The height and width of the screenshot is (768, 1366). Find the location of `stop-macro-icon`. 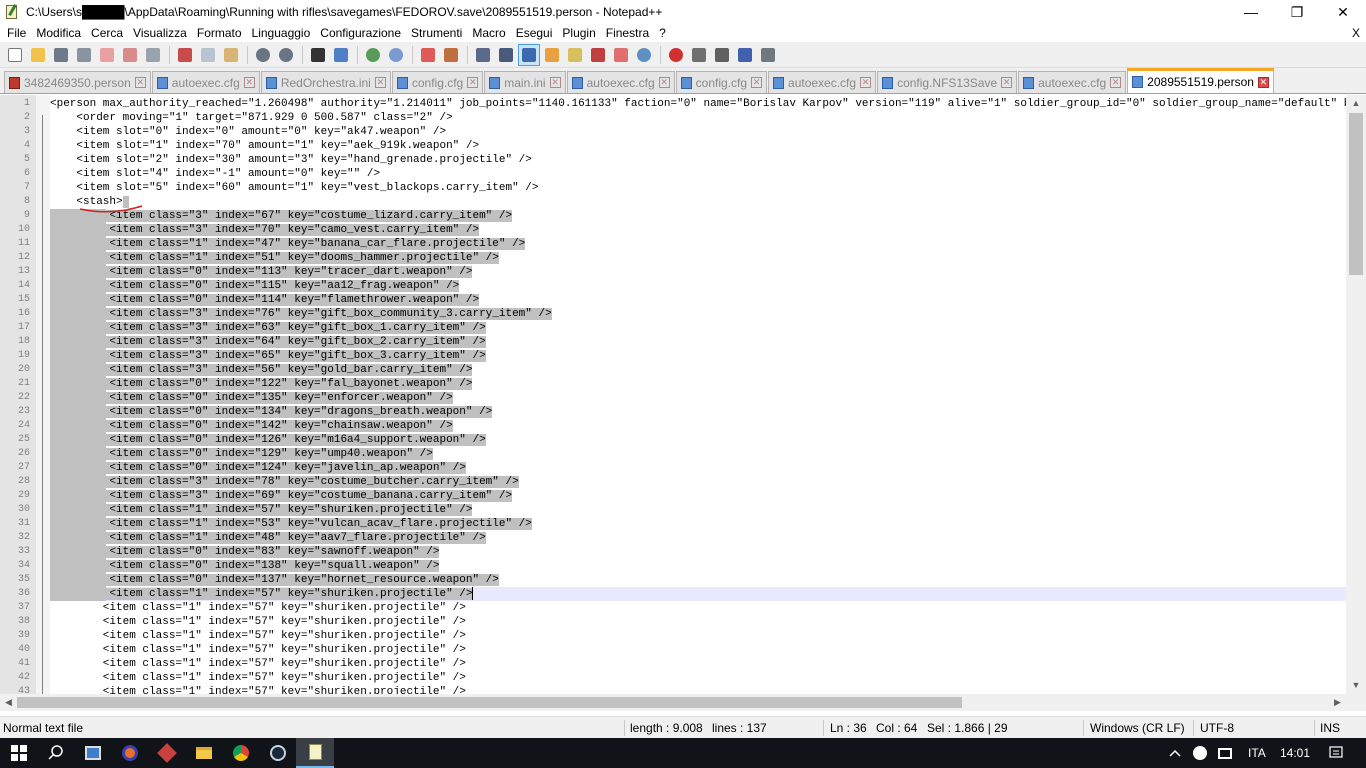

stop-macro-icon is located at coordinates (699, 55).